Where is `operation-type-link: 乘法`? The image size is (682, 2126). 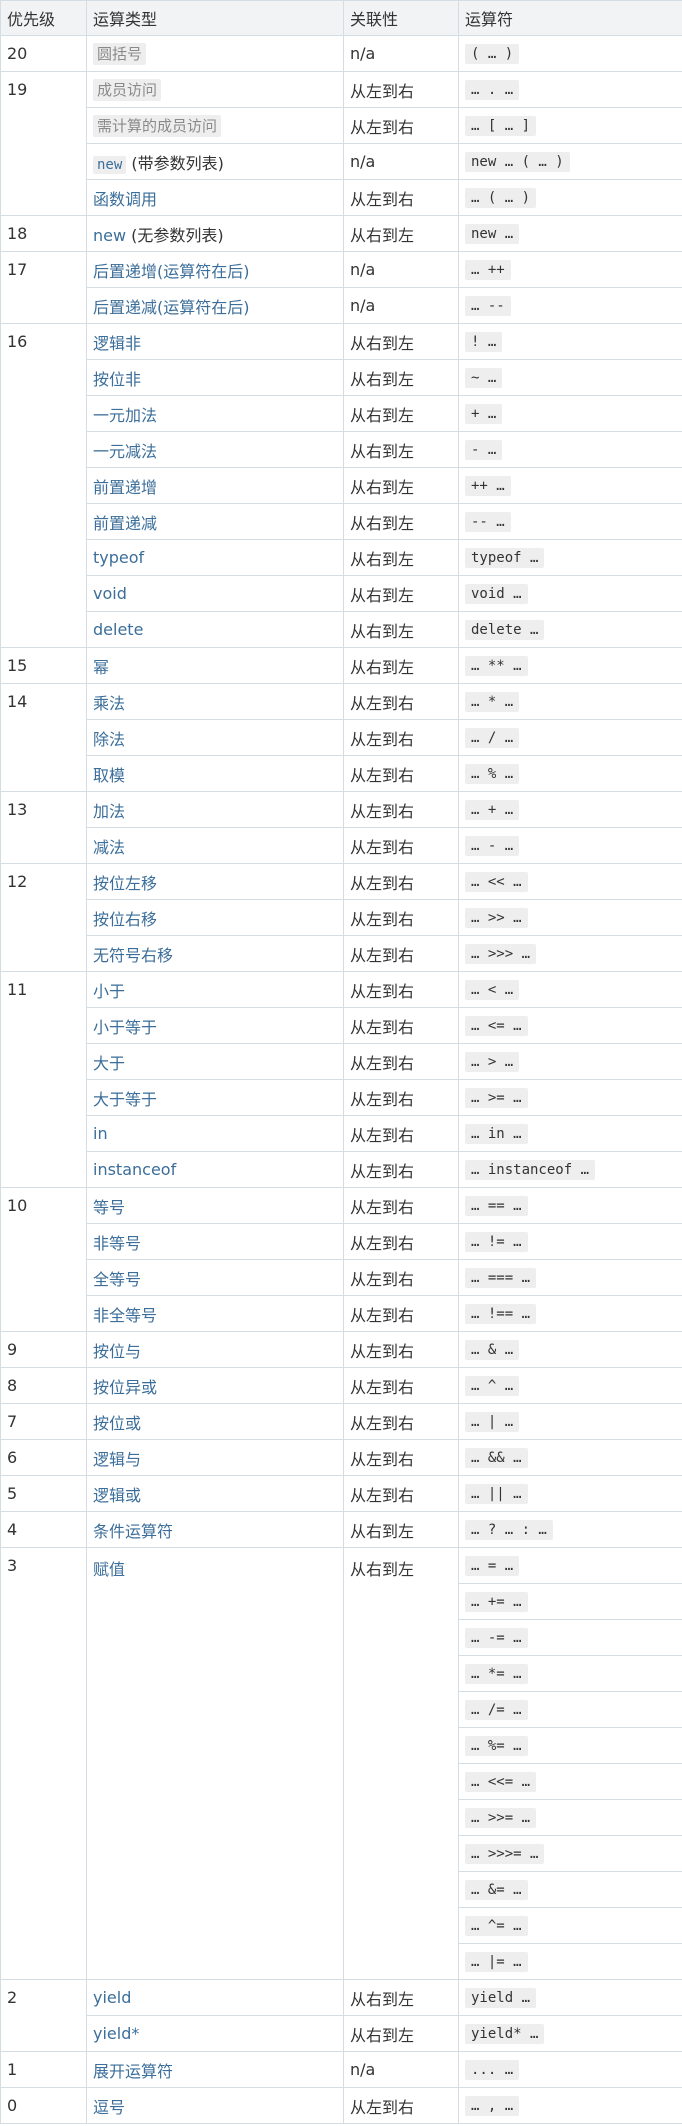
operation-type-link: 乘法 is located at coordinates (109, 703).